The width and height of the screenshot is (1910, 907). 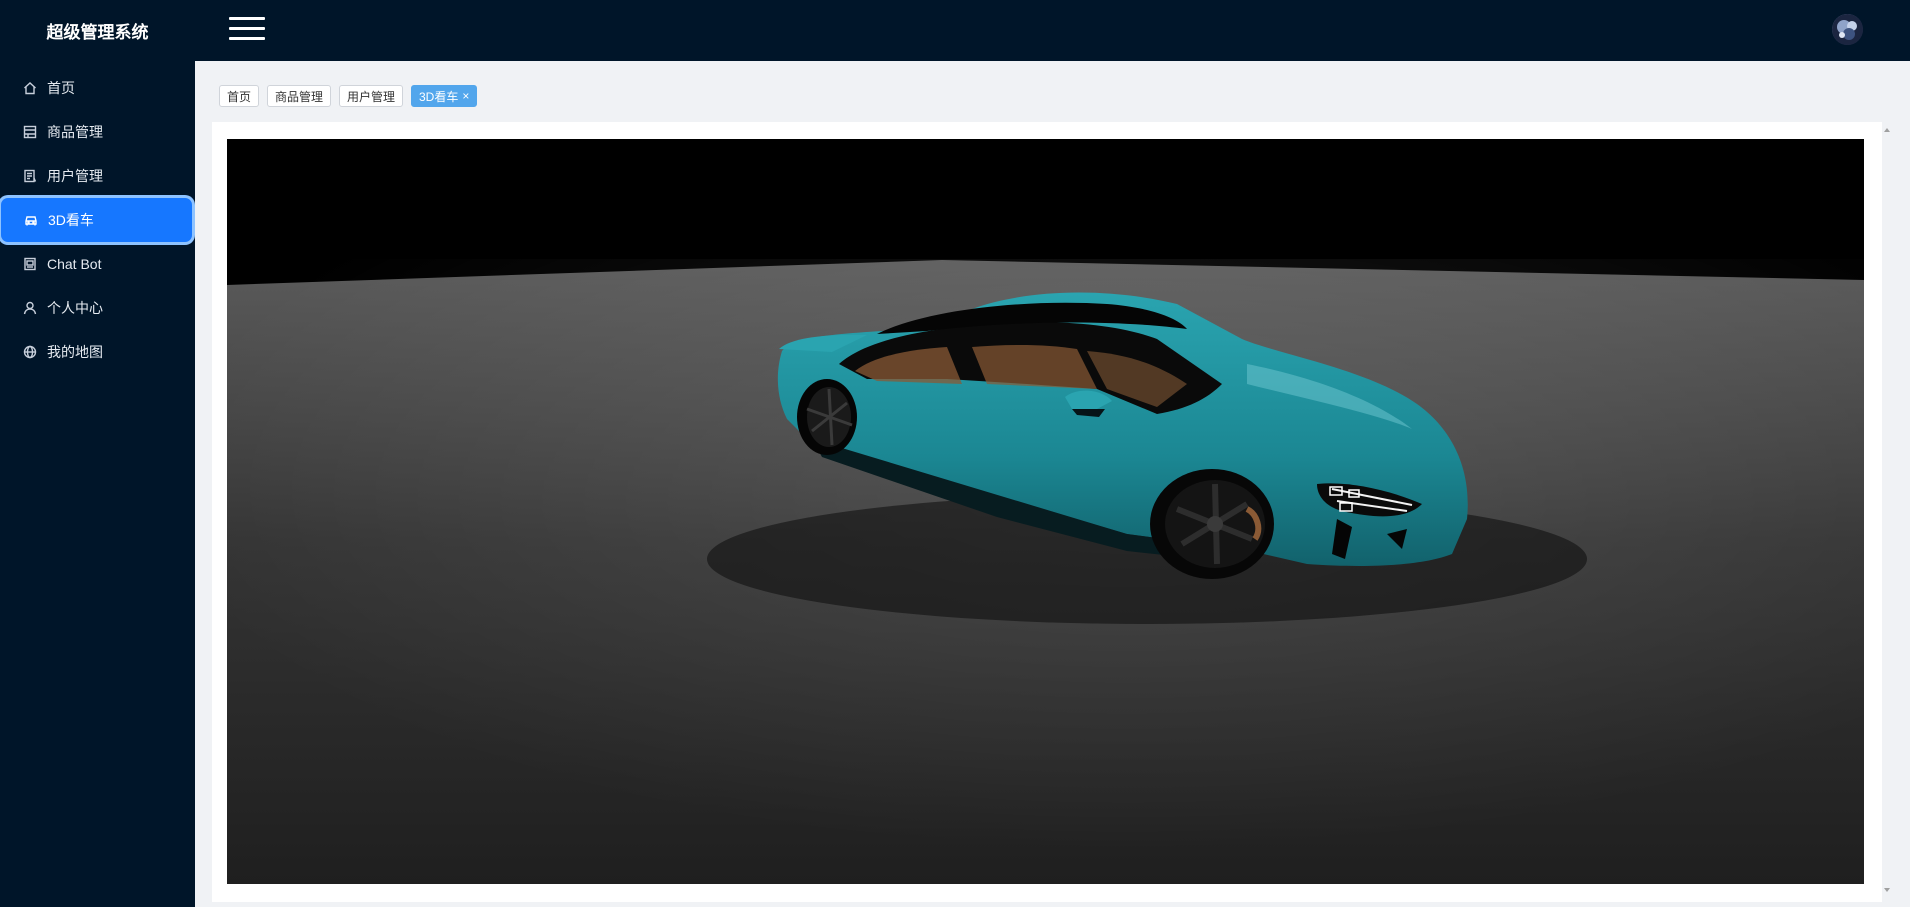 I want to click on sidebar: 首页 商品管理 用户管理 3D看车 Chat Bot 个人中心 我的地图, so click(x=97, y=484).